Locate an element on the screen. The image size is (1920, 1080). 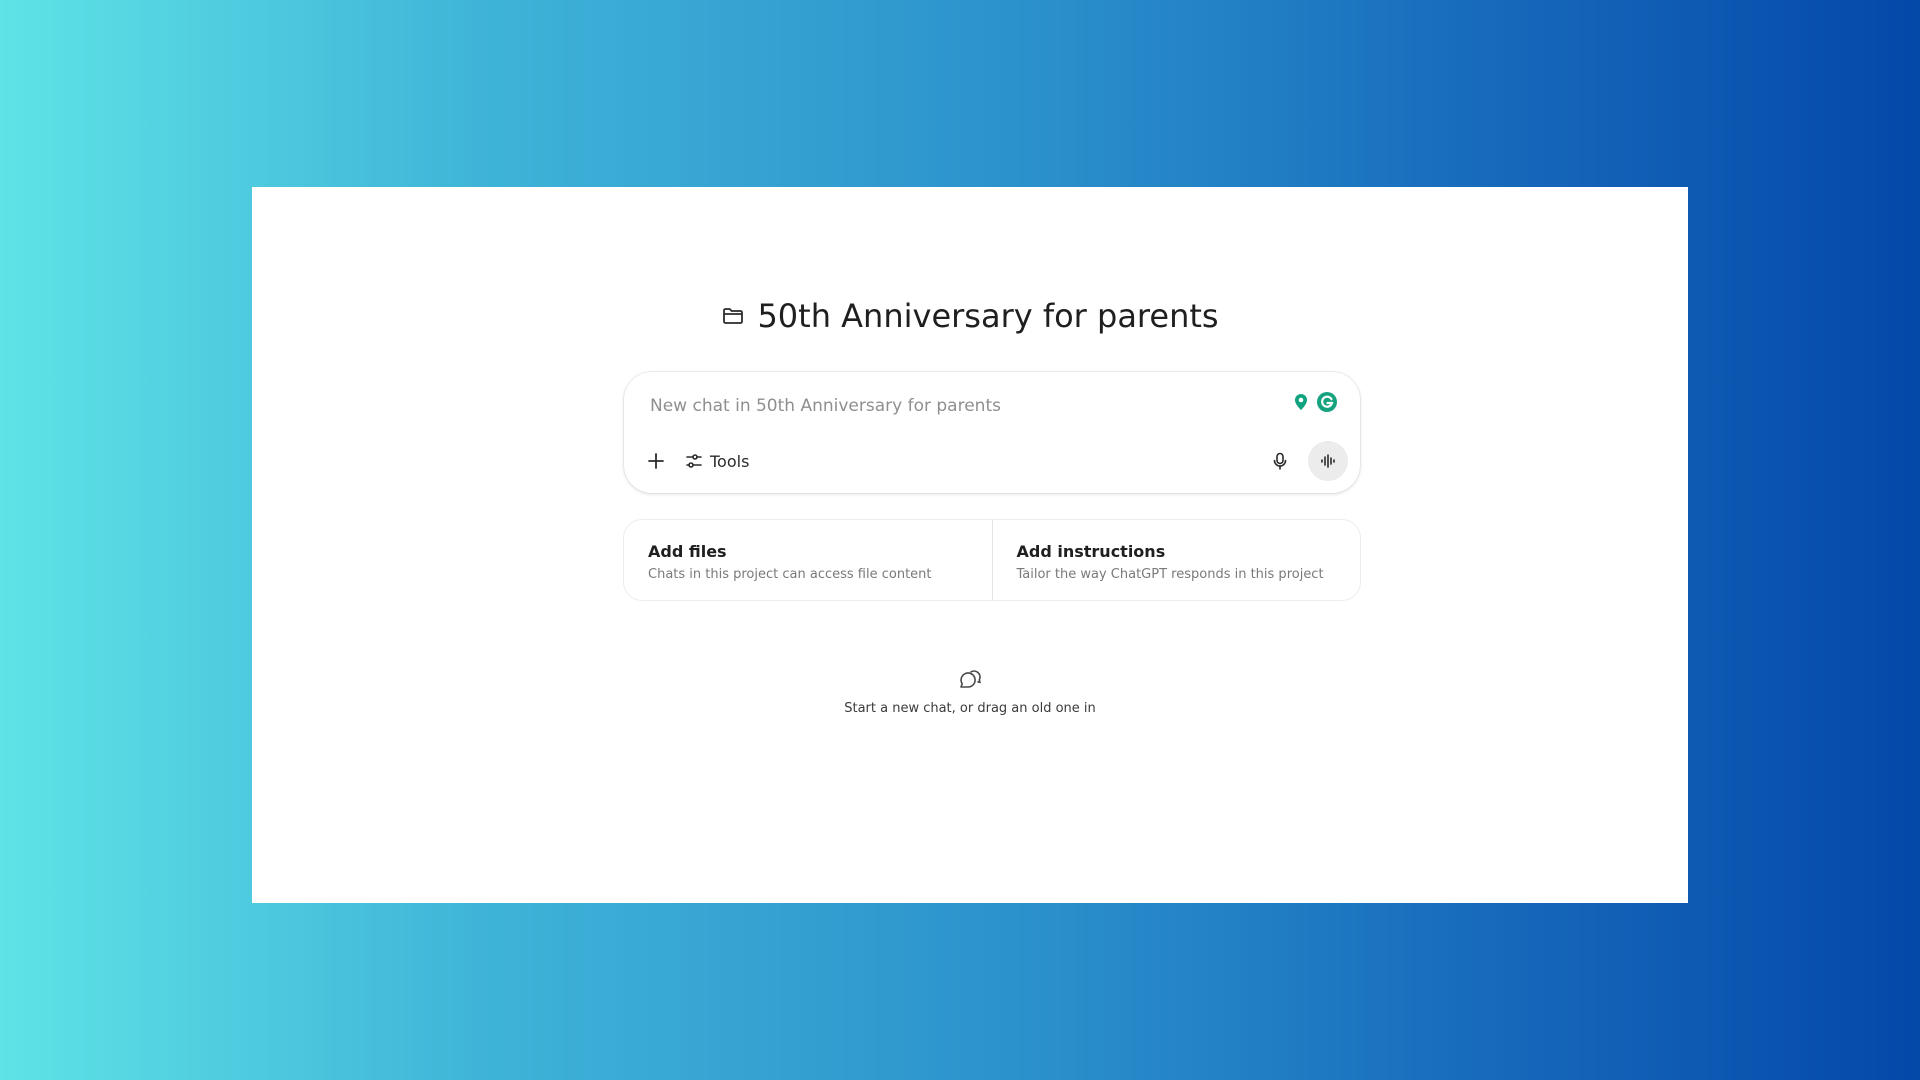
folder-icon is located at coordinates (733, 316).